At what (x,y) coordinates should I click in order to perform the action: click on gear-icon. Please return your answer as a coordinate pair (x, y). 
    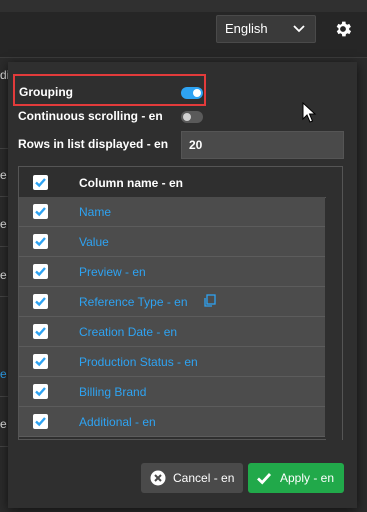
    Looking at the image, I should click on (343, 29).